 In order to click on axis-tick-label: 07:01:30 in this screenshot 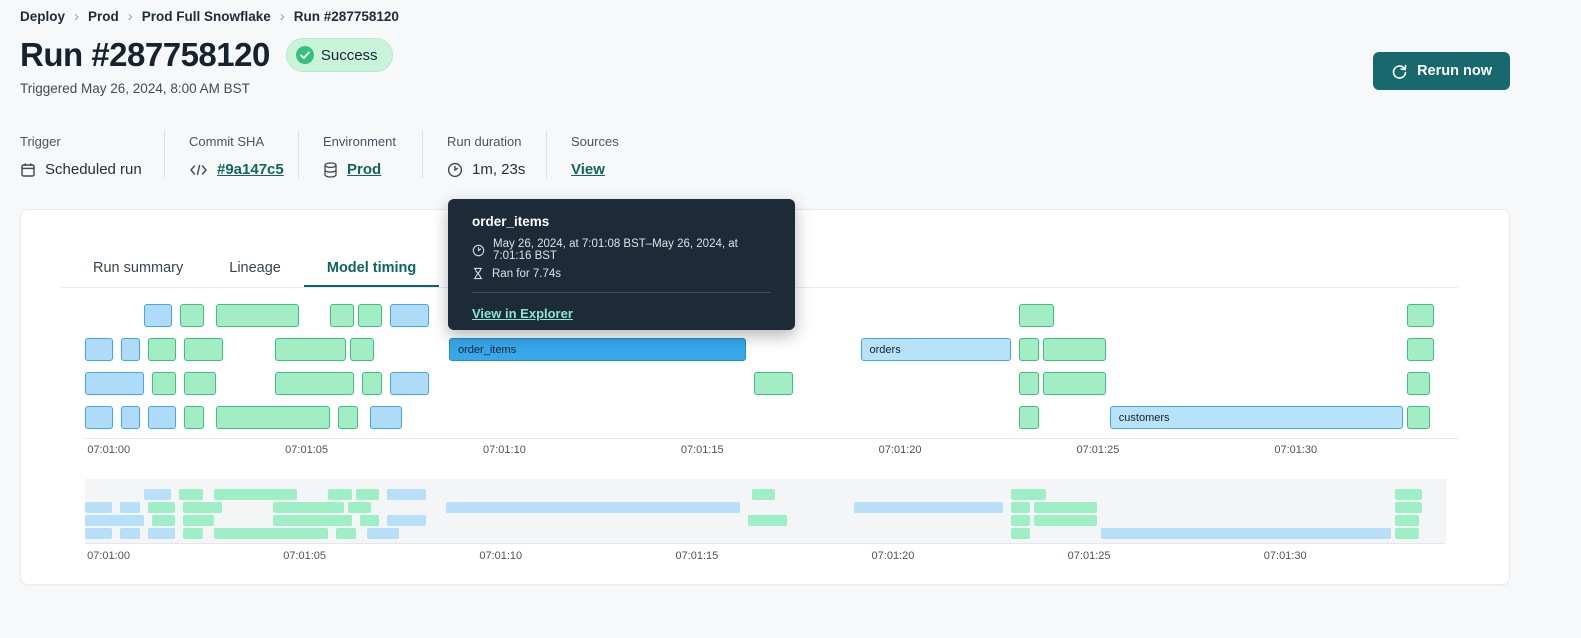, I will do `click(1296, 450)`.